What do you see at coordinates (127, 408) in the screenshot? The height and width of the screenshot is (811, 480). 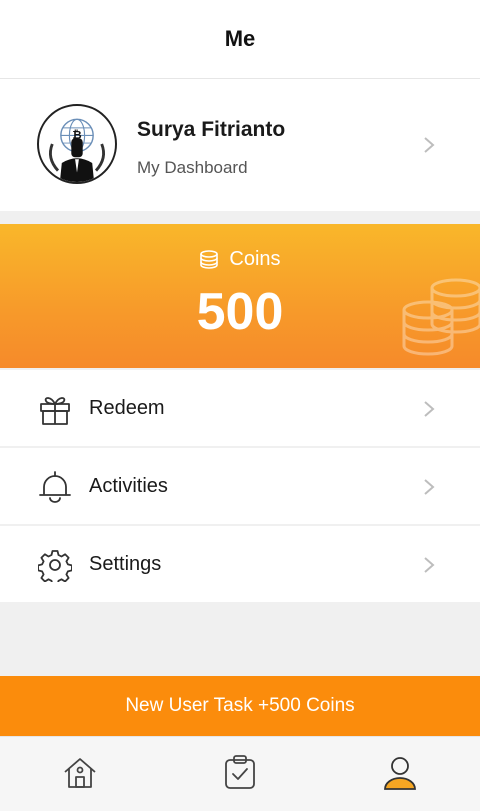 I see `menu-label-redeem: Redeem` at bounding box center [127, 408].